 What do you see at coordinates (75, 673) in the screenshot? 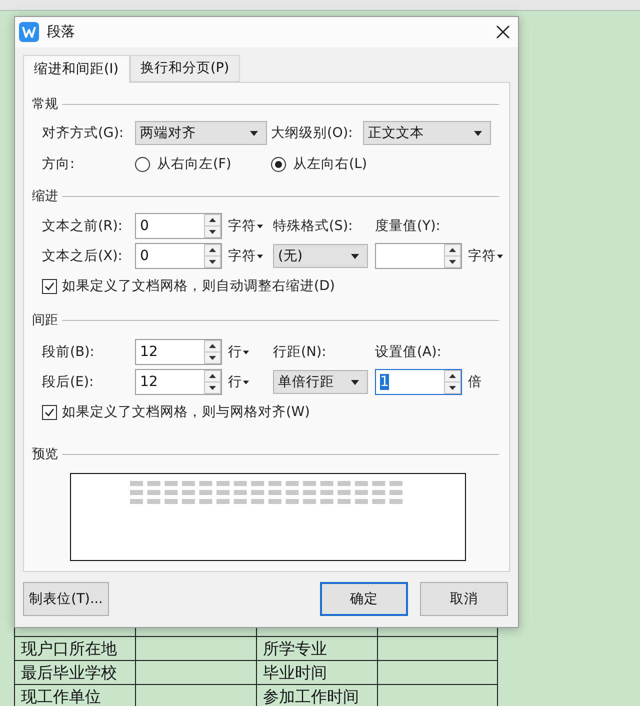
I see `table-cell: 最后毕业学校` at bounding box center [75, 673].